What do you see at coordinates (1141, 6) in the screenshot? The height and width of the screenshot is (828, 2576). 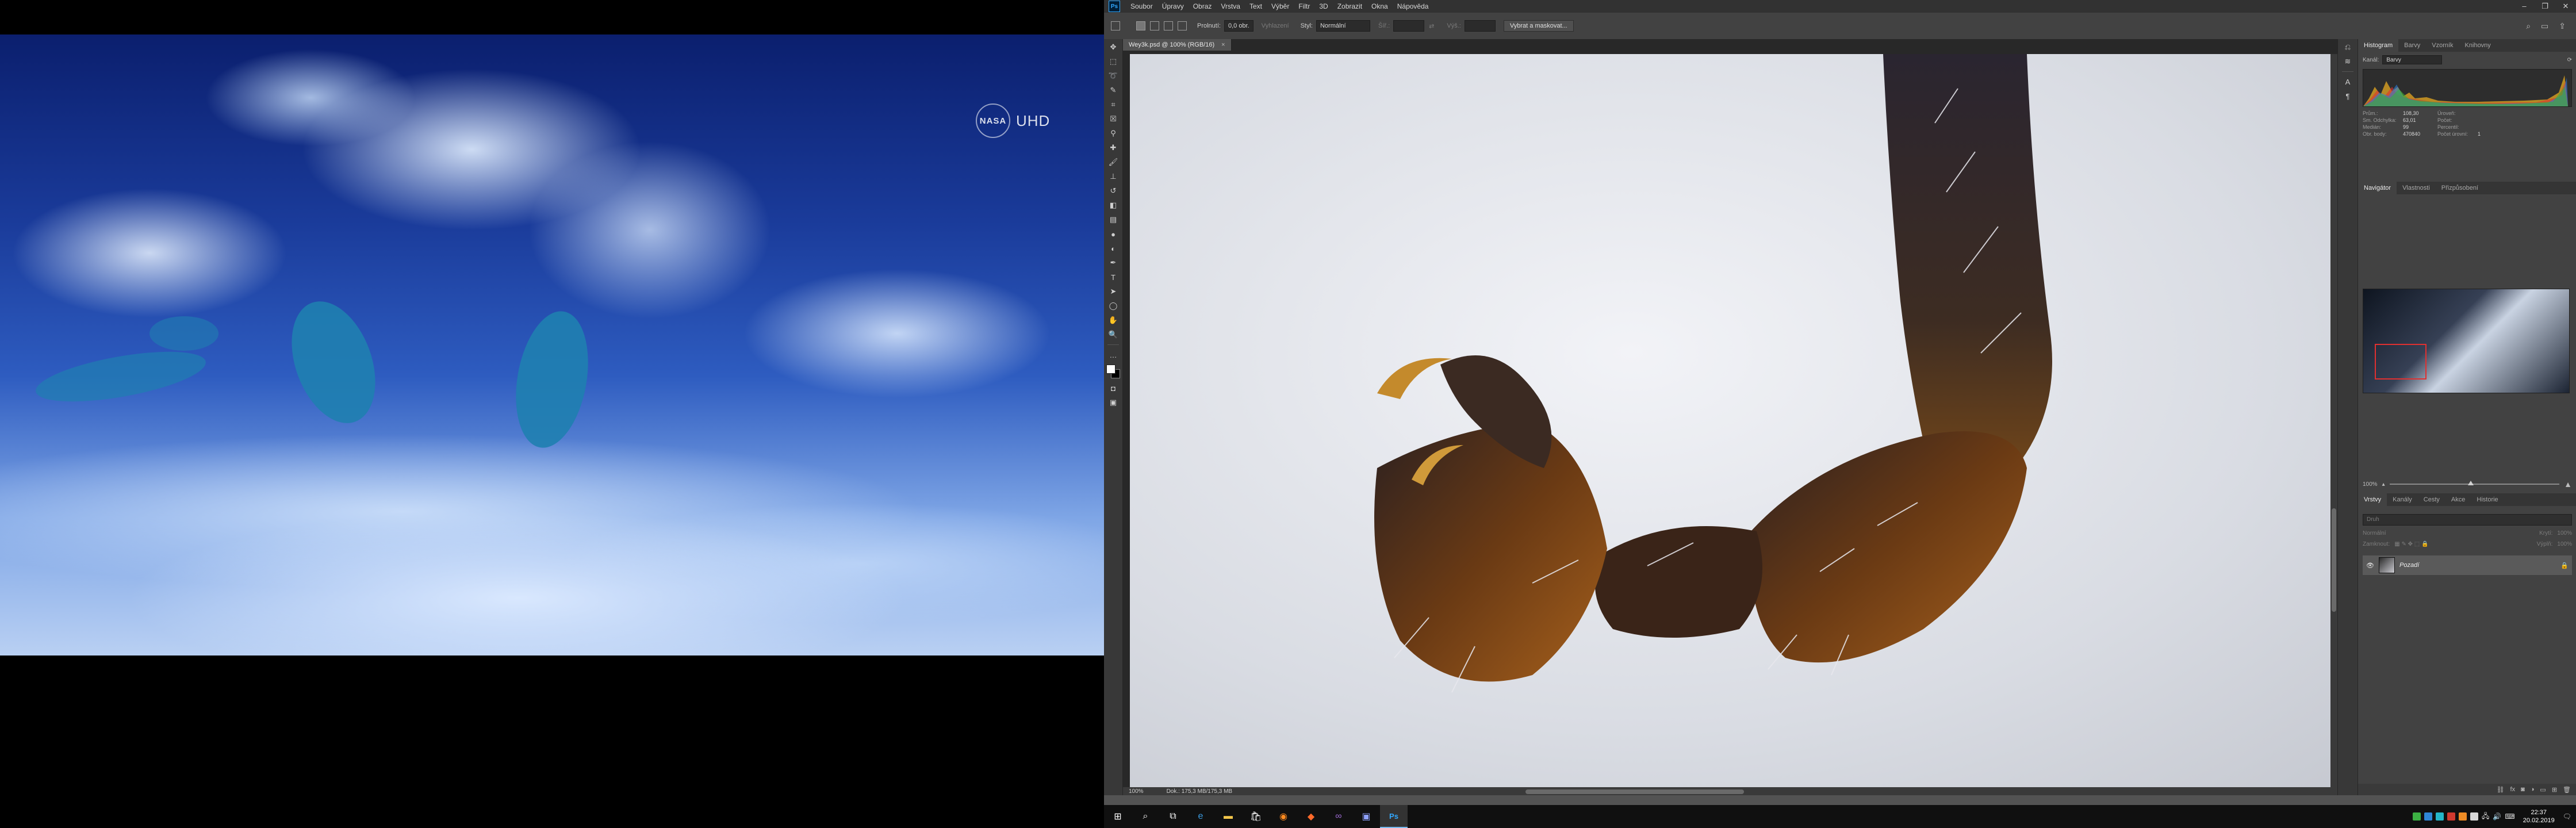 I see `menu-item: Soubor` at bounding box center [1141, 6].